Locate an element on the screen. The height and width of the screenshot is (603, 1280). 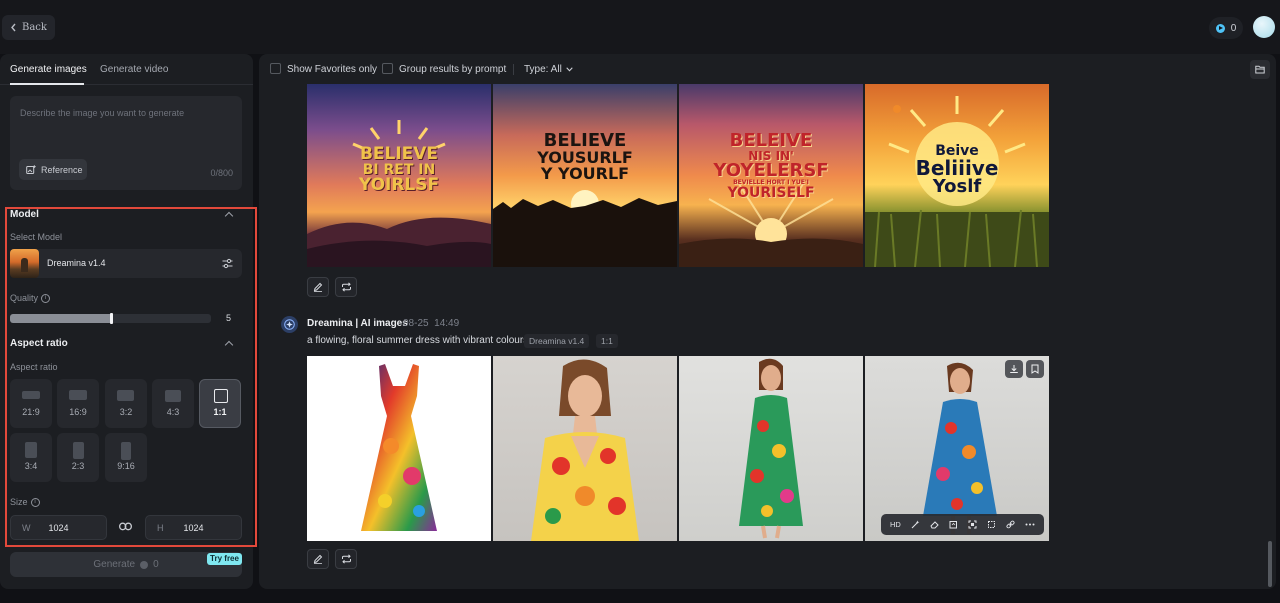
quality-slider-fill is located at coordinates (60, 318).